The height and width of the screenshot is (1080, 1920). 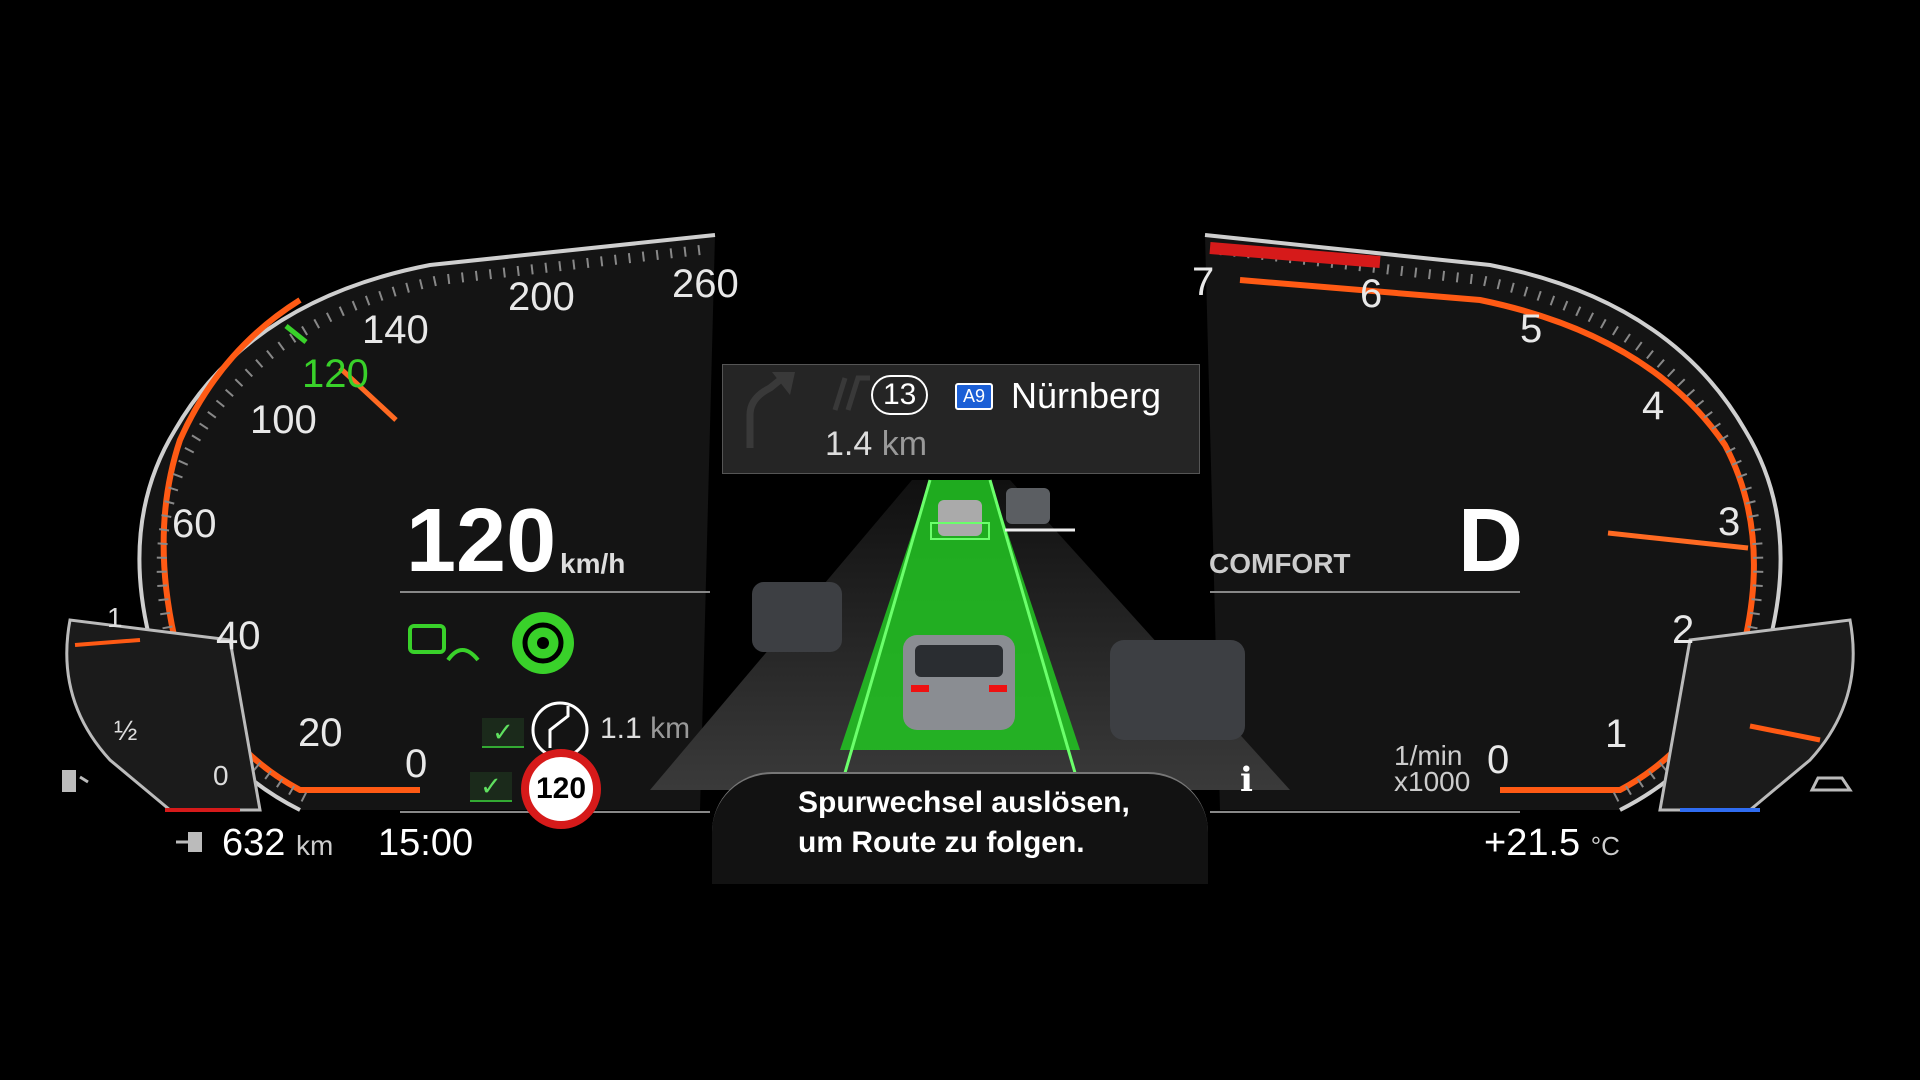 What do you see at coordinates (849, 444) in the screenshot?
I see `nav-distance-value: 1.4` at bounding box center [849, 444].